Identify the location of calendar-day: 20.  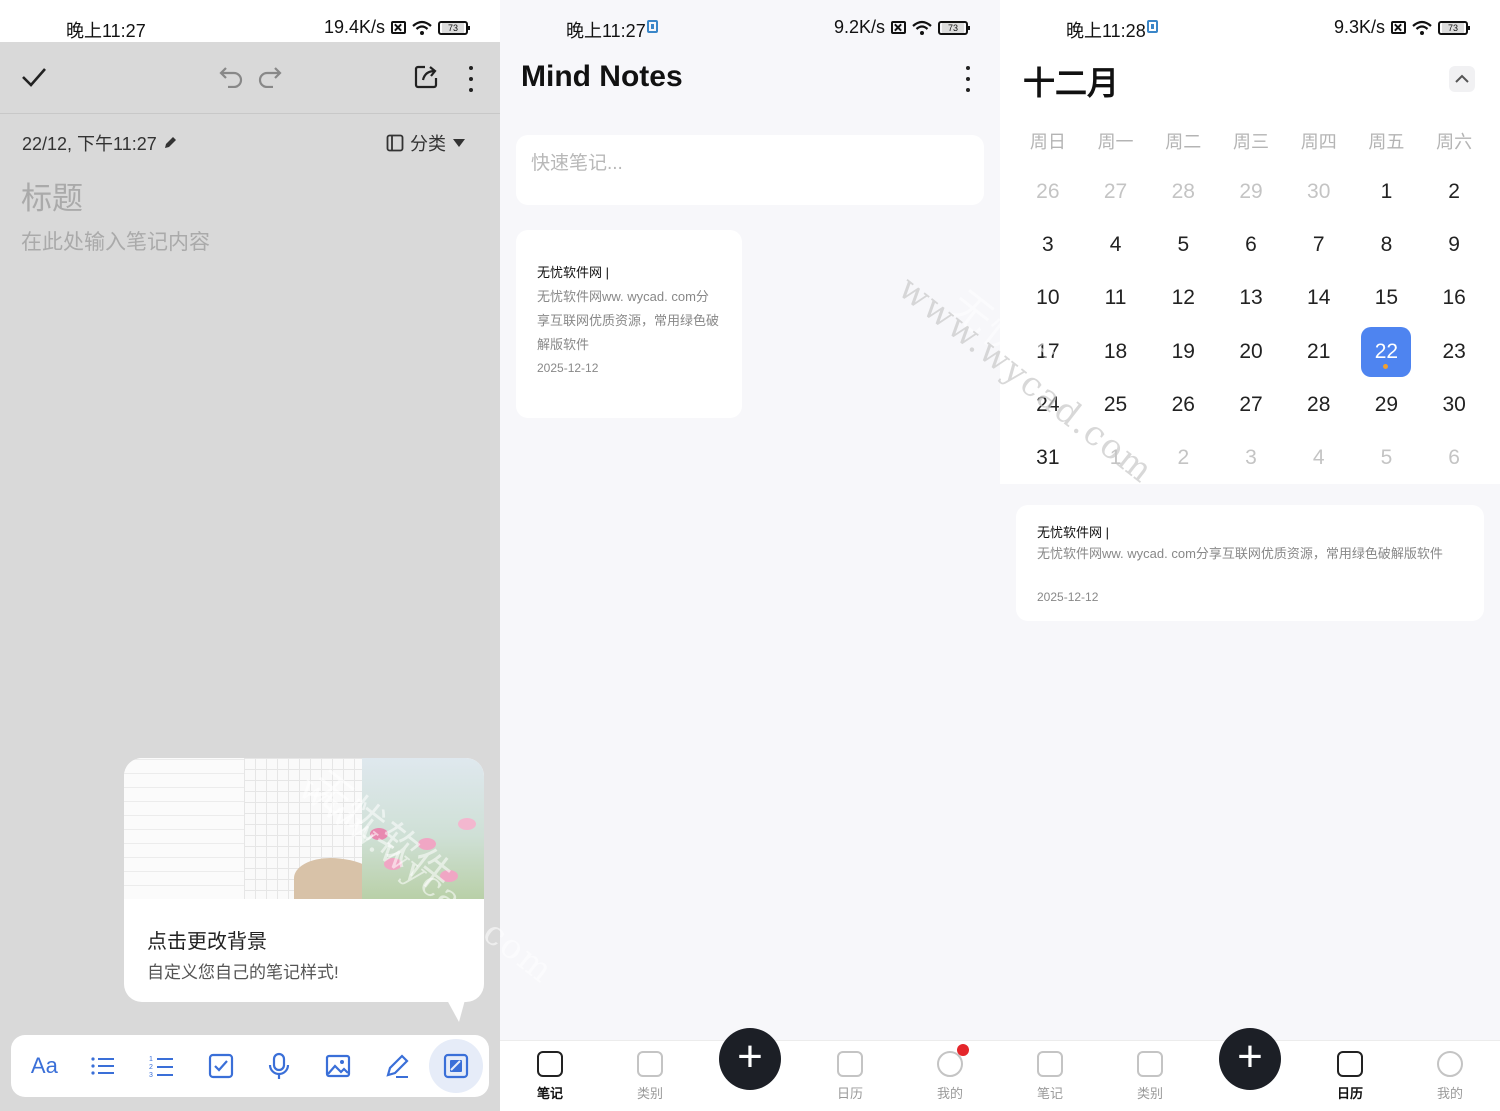
(1251, 351).